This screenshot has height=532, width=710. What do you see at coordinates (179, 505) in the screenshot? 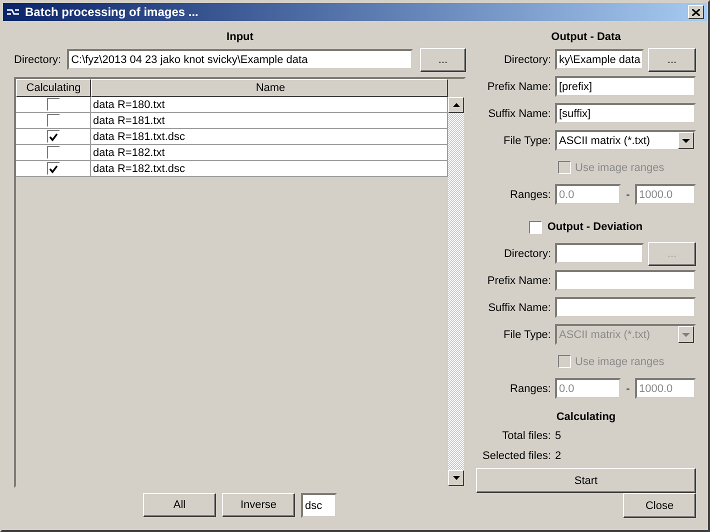
I see `select-button: All` at bounding box center [179, 505].